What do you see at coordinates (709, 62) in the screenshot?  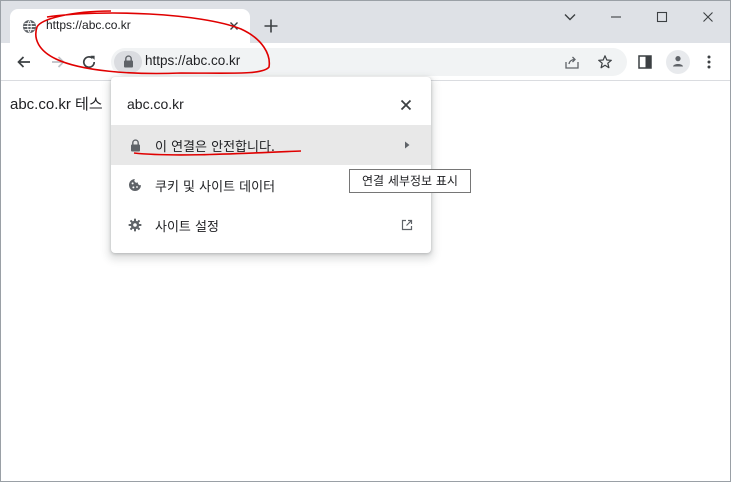 I see `more-menu-icon` at bounding box center [709, 62].